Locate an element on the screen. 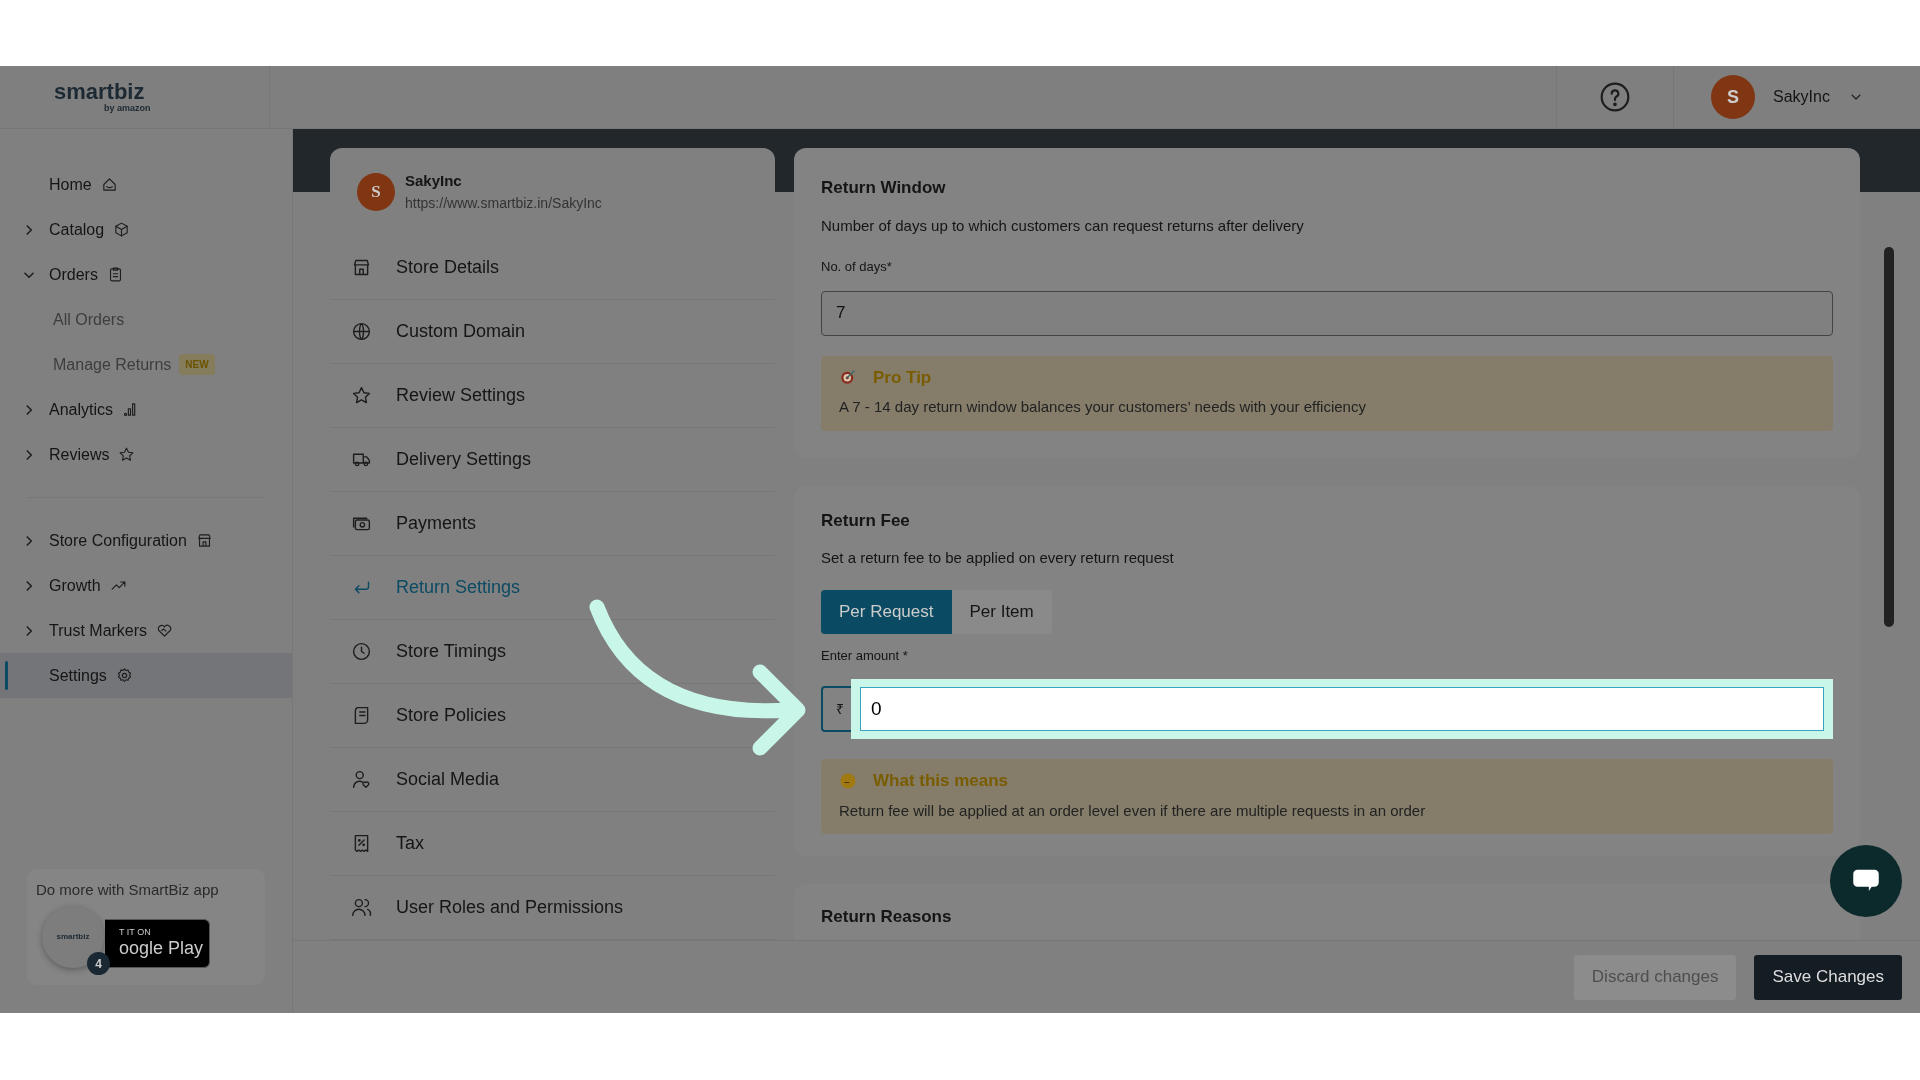 This screenshot has width=1920, height=1080. fee-type-toggle: Per Request is located at coordinates (886, 611).